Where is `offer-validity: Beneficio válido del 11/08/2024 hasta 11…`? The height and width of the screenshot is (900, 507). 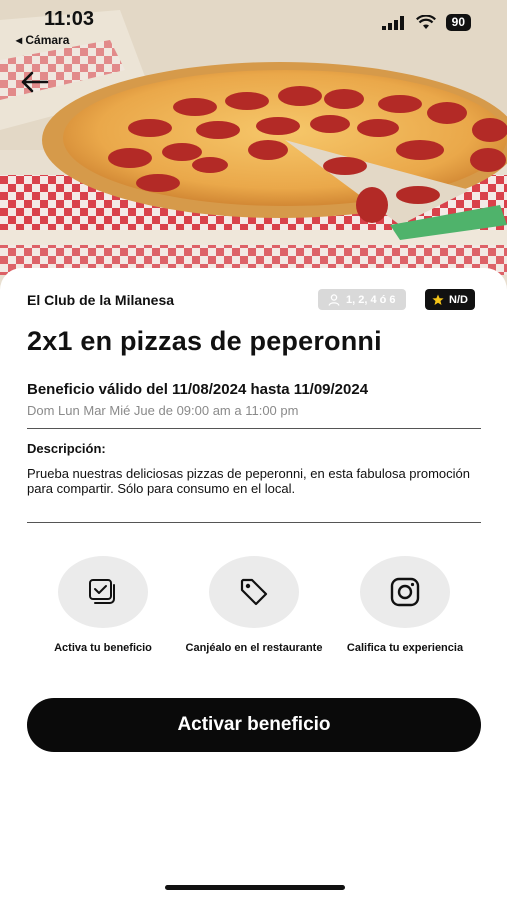 offer-validity: Beneficio válido del 11/08/2024 hasta 11… is located at coordinates (198, 389).